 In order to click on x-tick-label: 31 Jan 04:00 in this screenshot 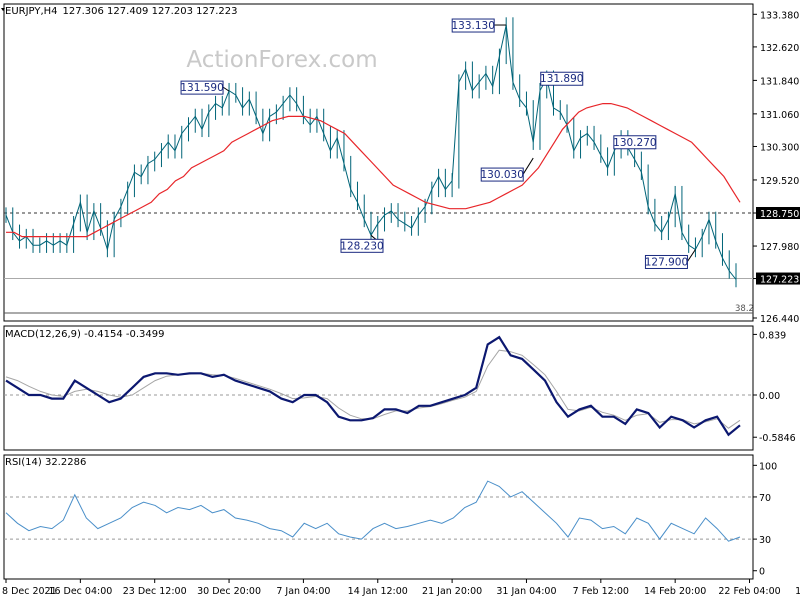, I will do `click(526, 591)`.